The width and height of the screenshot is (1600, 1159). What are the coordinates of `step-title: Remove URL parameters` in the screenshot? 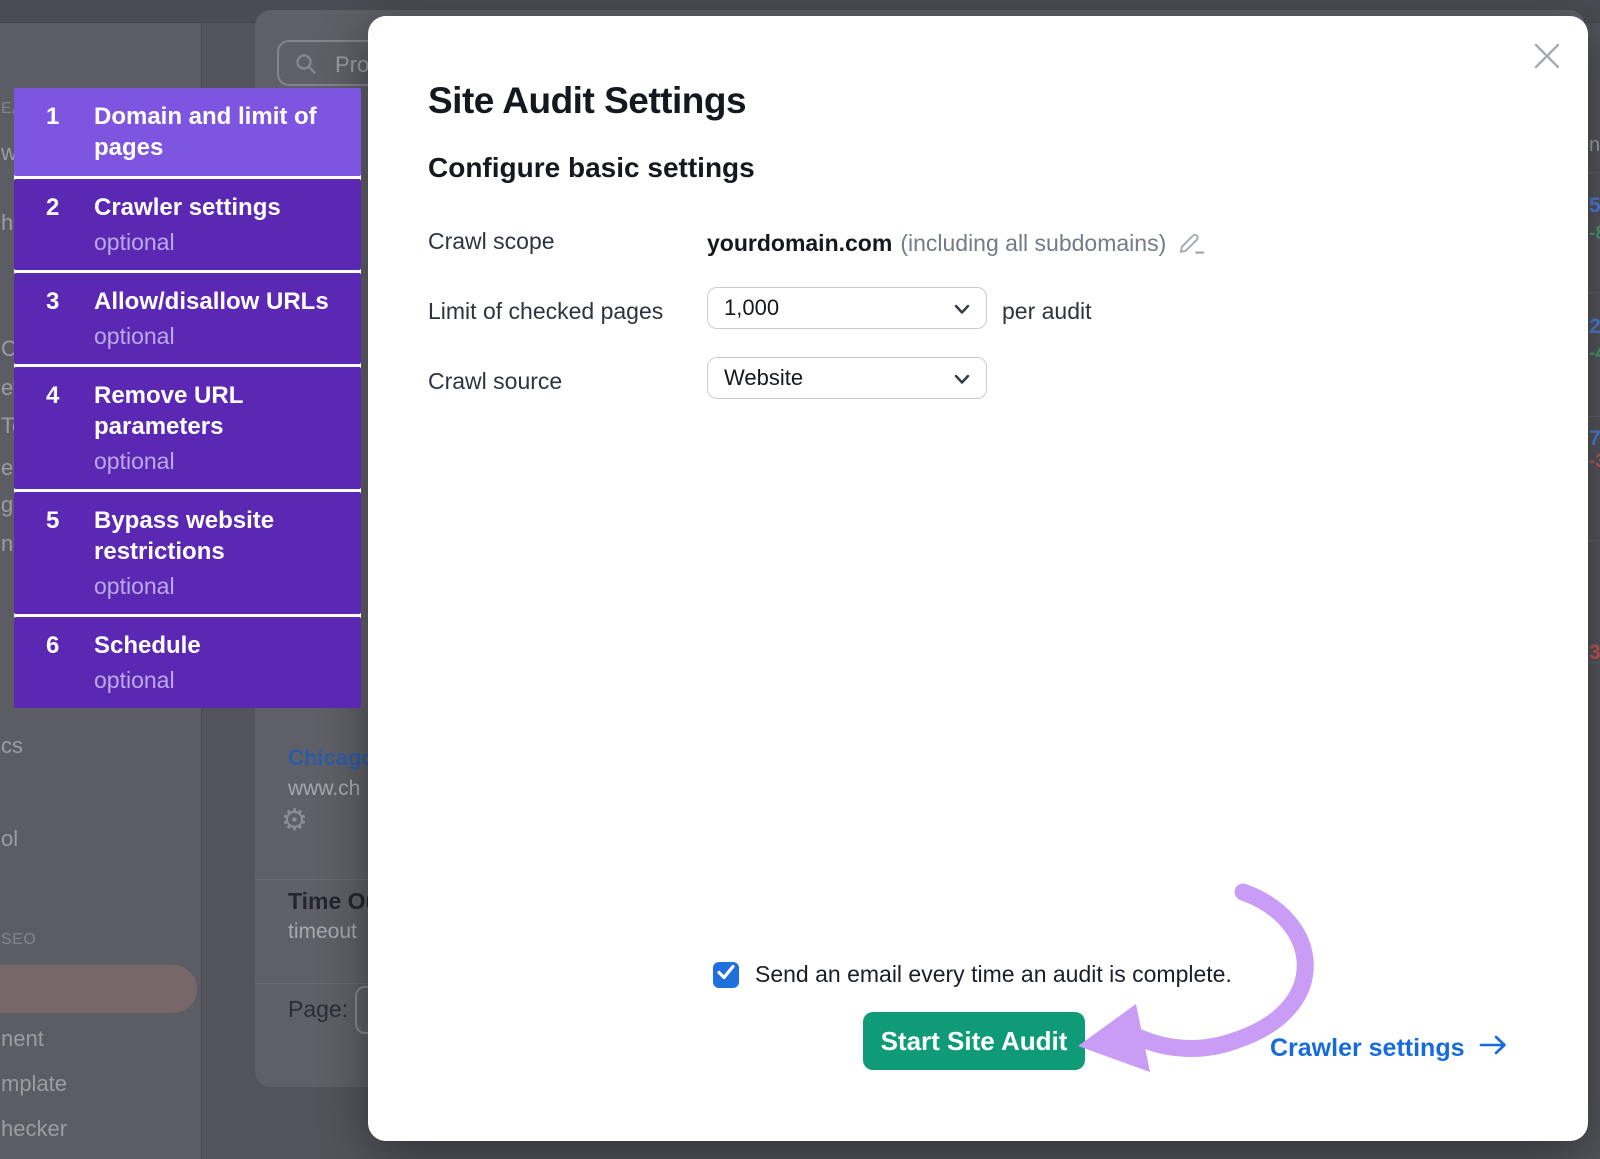 It's located at (168, 411).